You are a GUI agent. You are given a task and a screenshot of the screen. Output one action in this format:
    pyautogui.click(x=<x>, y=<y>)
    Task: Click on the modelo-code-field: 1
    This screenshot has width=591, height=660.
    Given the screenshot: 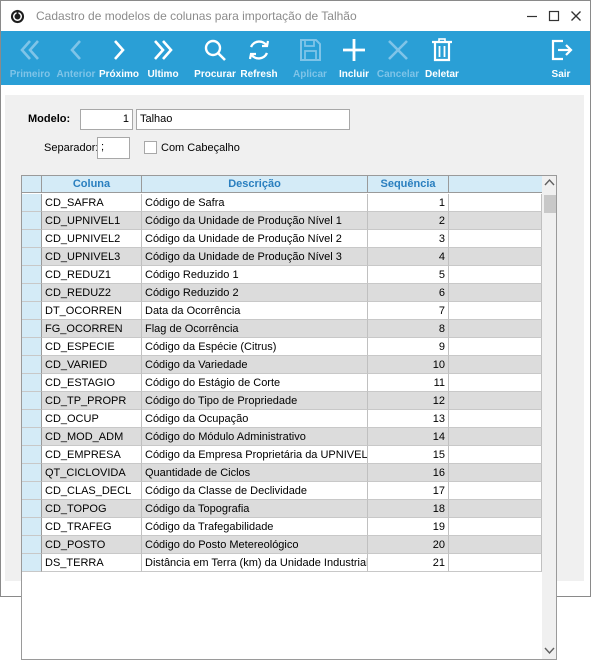 What is the action you would take?
    pyautogui.click(x=106, y=119)
    